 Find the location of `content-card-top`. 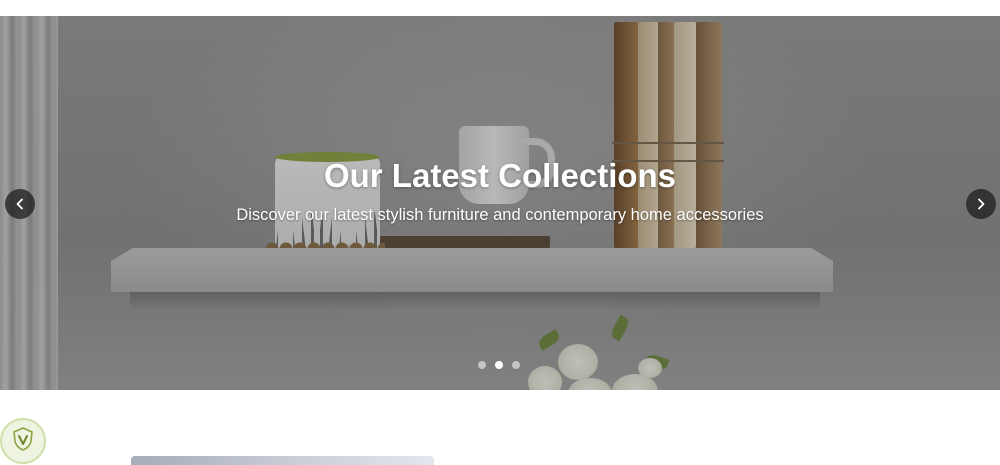

content-card-top is located at coordinates (282, 460).